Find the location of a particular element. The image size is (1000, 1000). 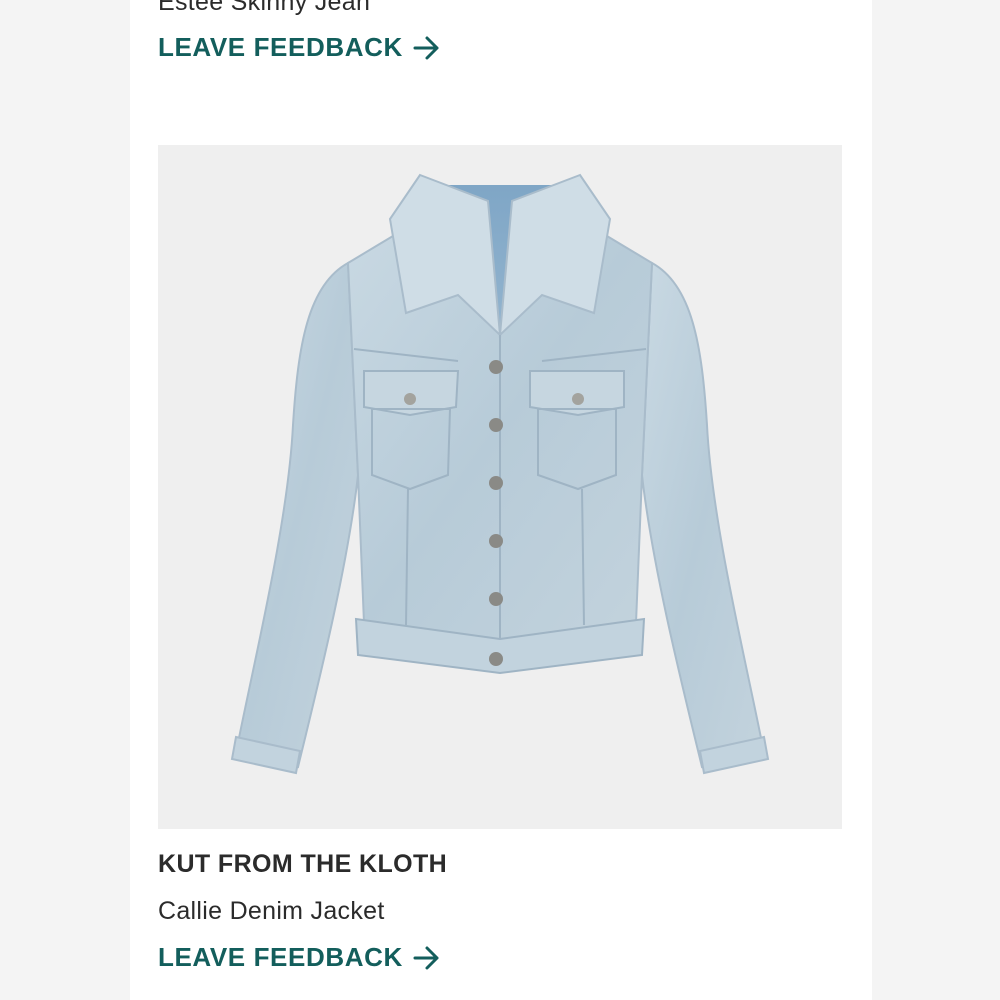

leave-feedback-link: LEAVE FEEDBACK is located at coordinates (299, 957).